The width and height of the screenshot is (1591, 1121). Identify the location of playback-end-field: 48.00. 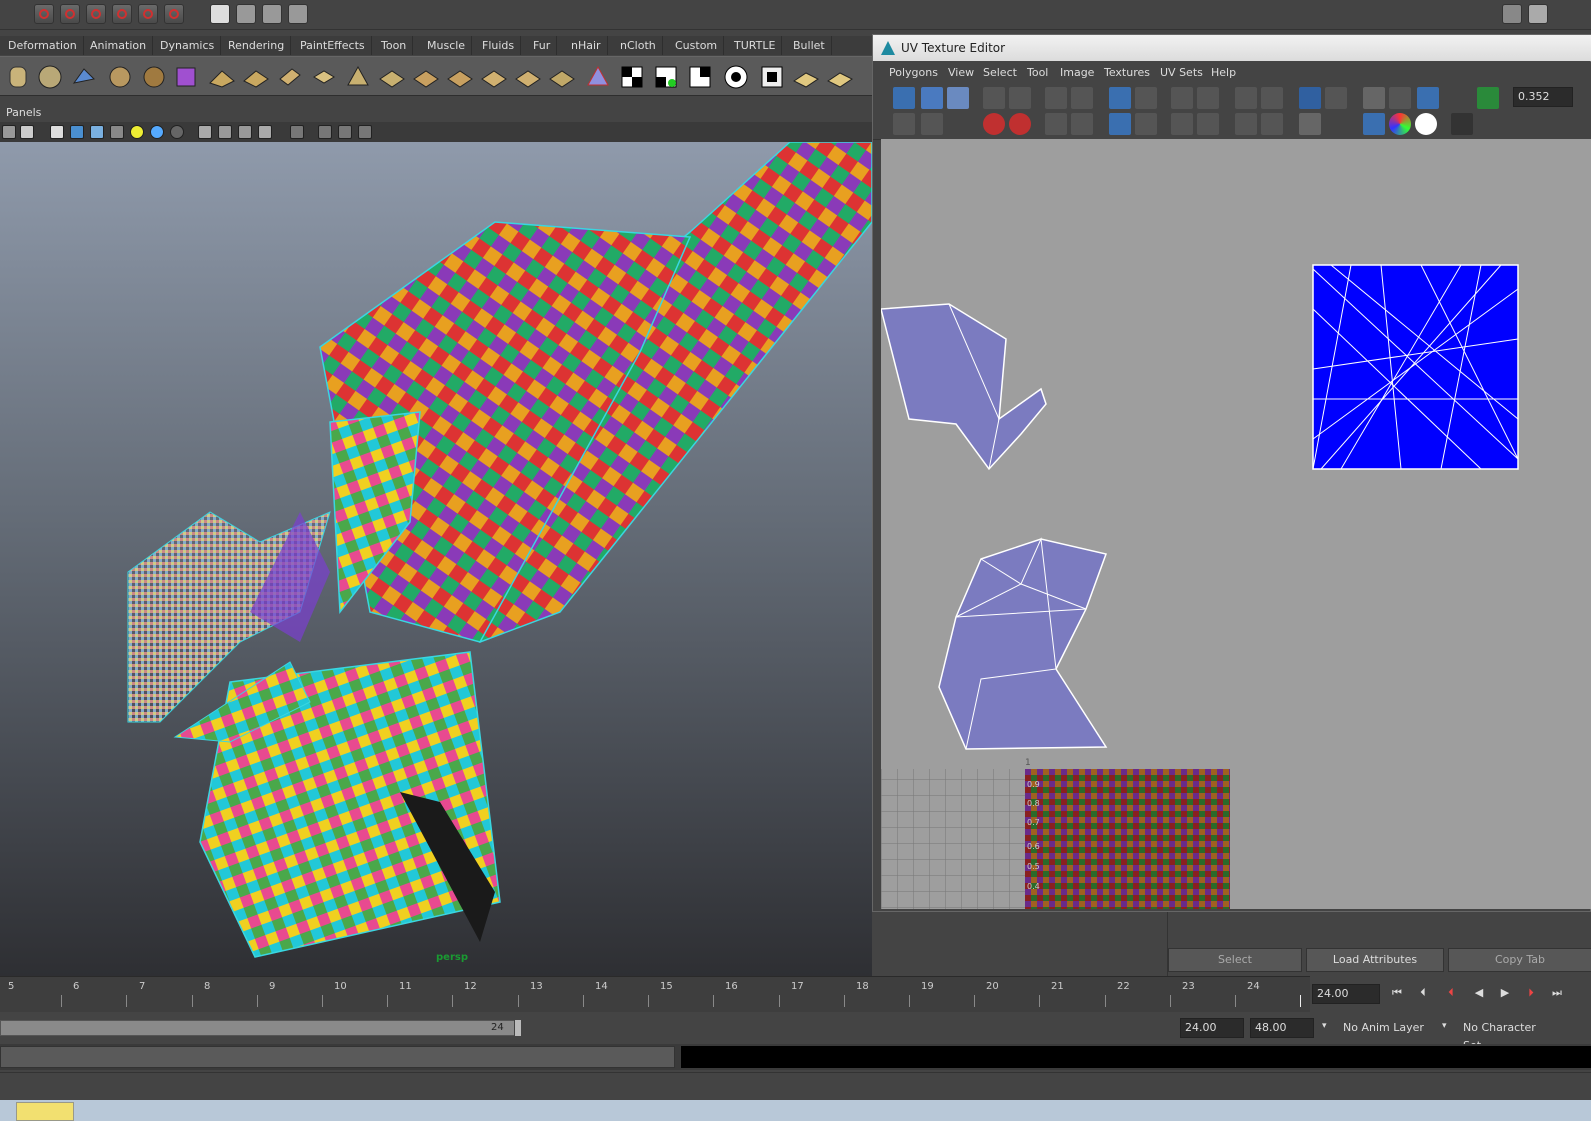
(1282, 1028).